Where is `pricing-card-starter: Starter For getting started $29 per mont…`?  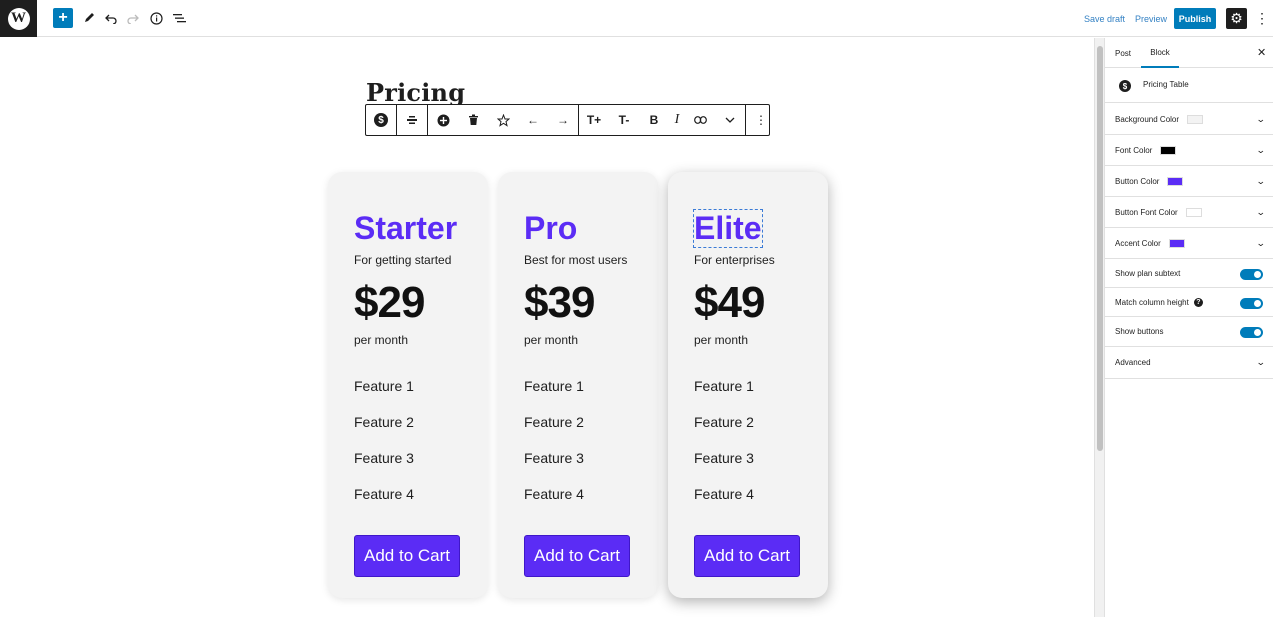 pricing-card-starter: Starter For getting started $29 per mont… is located at coordinates (408, 385).